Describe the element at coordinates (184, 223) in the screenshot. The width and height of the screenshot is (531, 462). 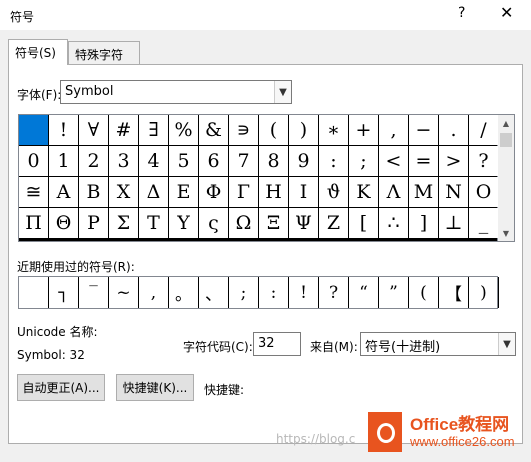
I see `symbol-cell: Υ` at that location.